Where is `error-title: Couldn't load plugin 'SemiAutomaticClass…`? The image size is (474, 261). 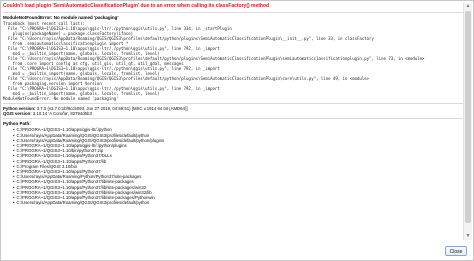 error-title: Couldn't load plugin 'SemiAutomaticClass… is located at coordinates (136, 6).